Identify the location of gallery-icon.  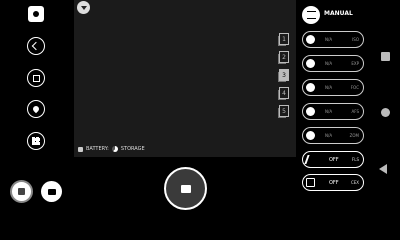
(36, 78).